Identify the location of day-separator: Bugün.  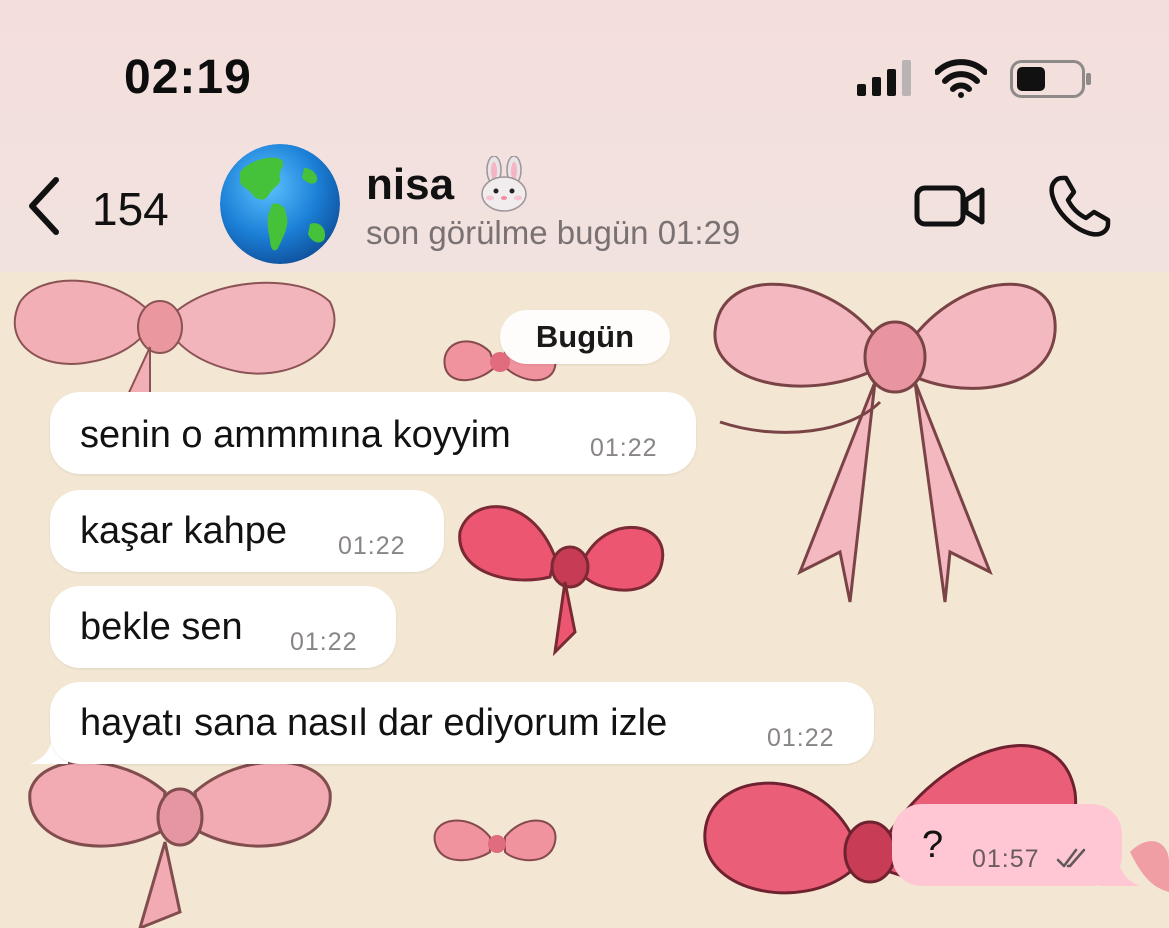
(585, 337).